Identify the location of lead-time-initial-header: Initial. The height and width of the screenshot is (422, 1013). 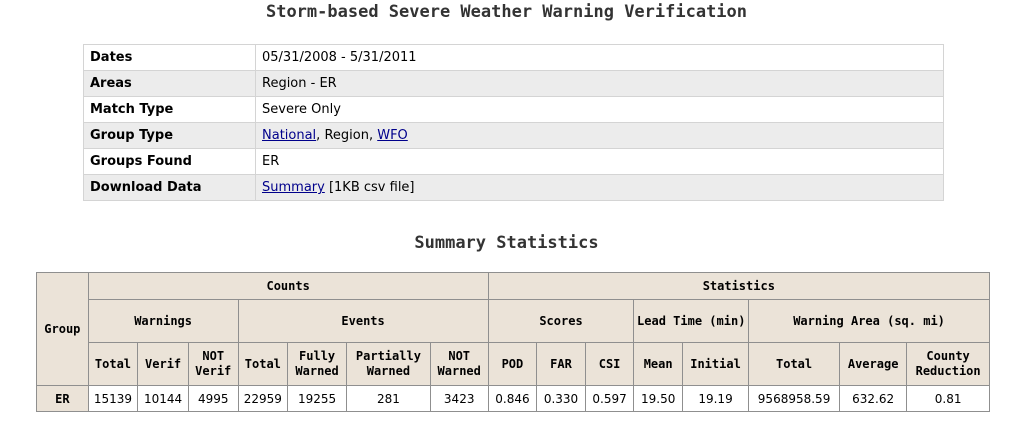
(715, 364).